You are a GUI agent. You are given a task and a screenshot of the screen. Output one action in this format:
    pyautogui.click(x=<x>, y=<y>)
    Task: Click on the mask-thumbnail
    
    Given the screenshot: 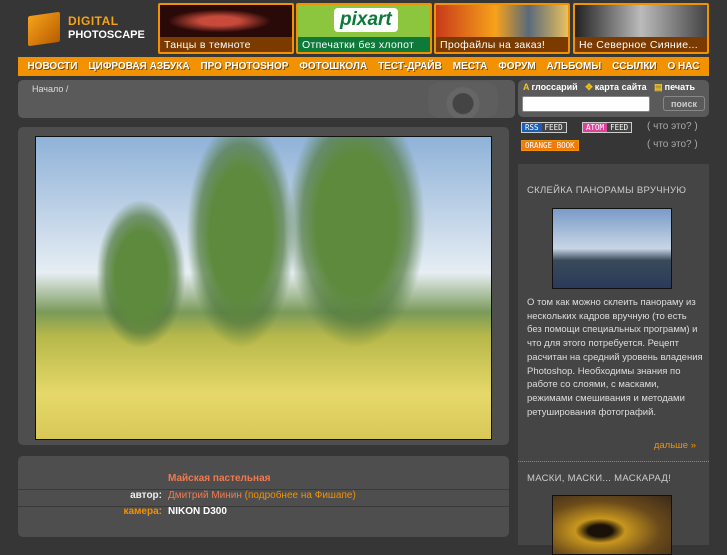 What is the action you would take?
    pyautogui.click(x=612, y=525)
    